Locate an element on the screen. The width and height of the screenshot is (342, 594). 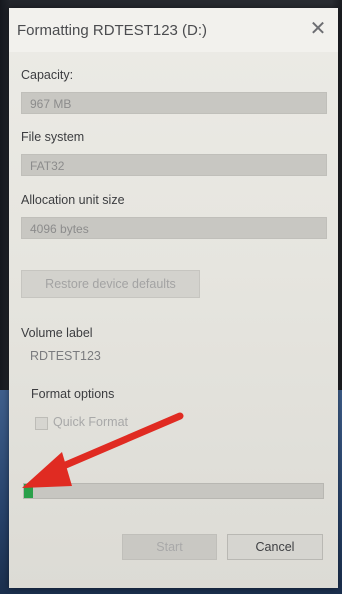
arrow-head is located at coordinates (47, 470).